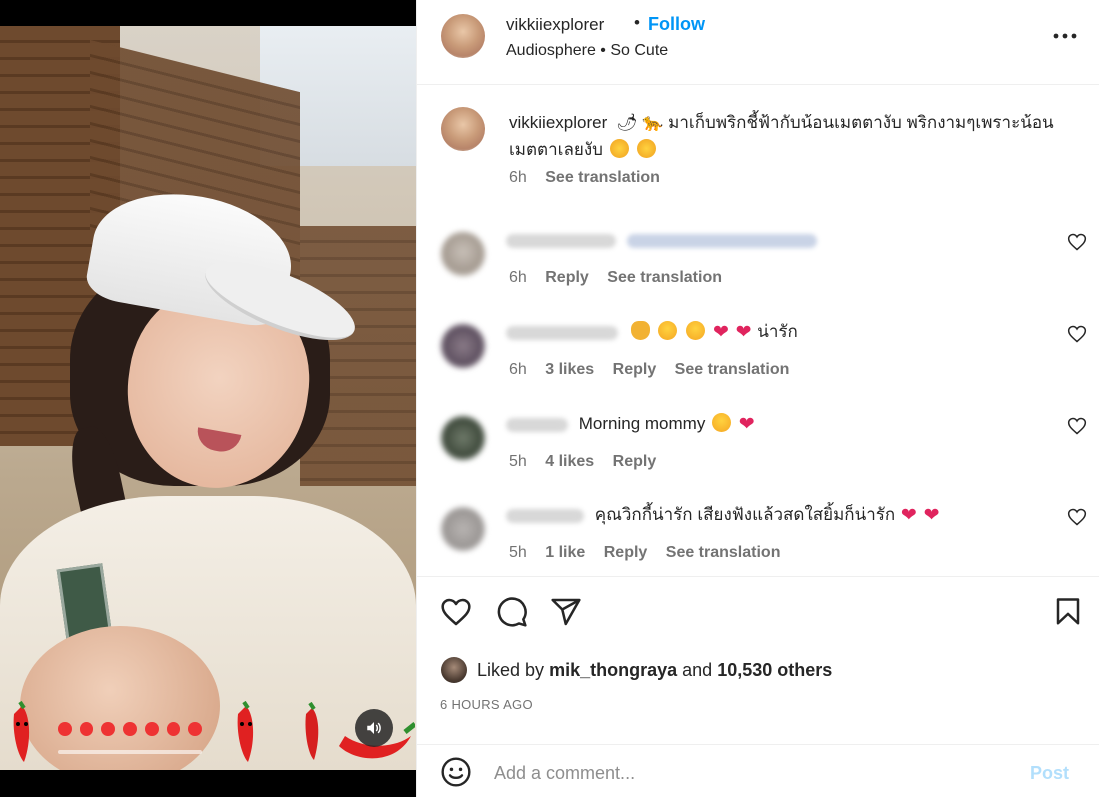 The height and width of the screenshot is (797, 1099). Describe the element at coordinates (1049, 773) in the screenshot. I see `post-comment-button: Post` at that location.